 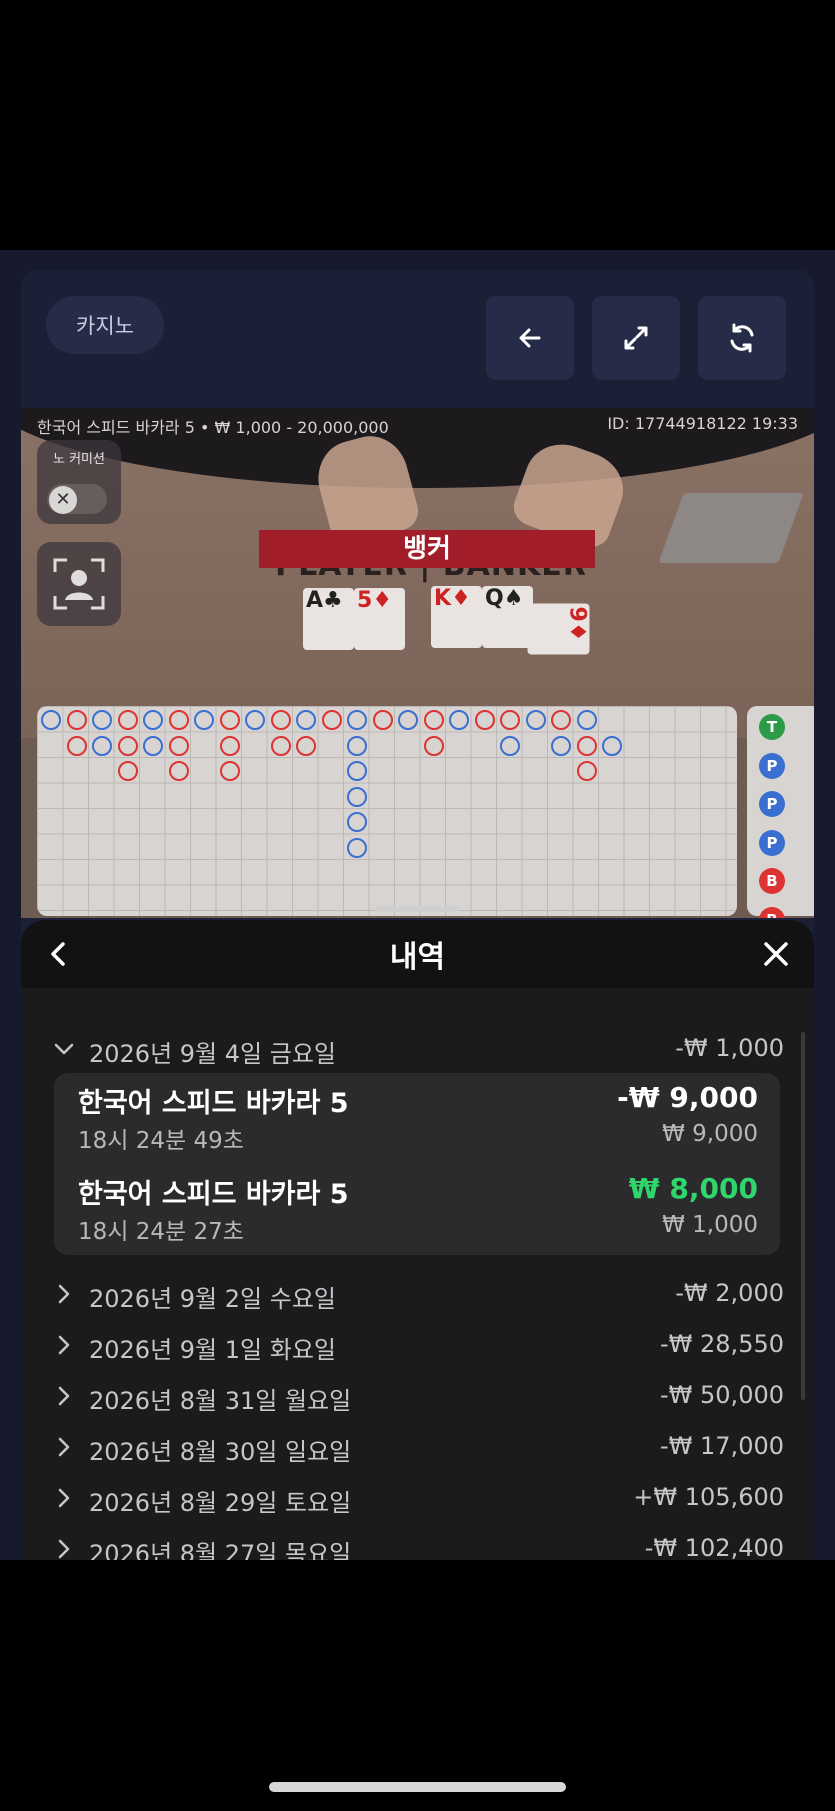 I want to click on player-card: A♣, so click(x=328, y=619).